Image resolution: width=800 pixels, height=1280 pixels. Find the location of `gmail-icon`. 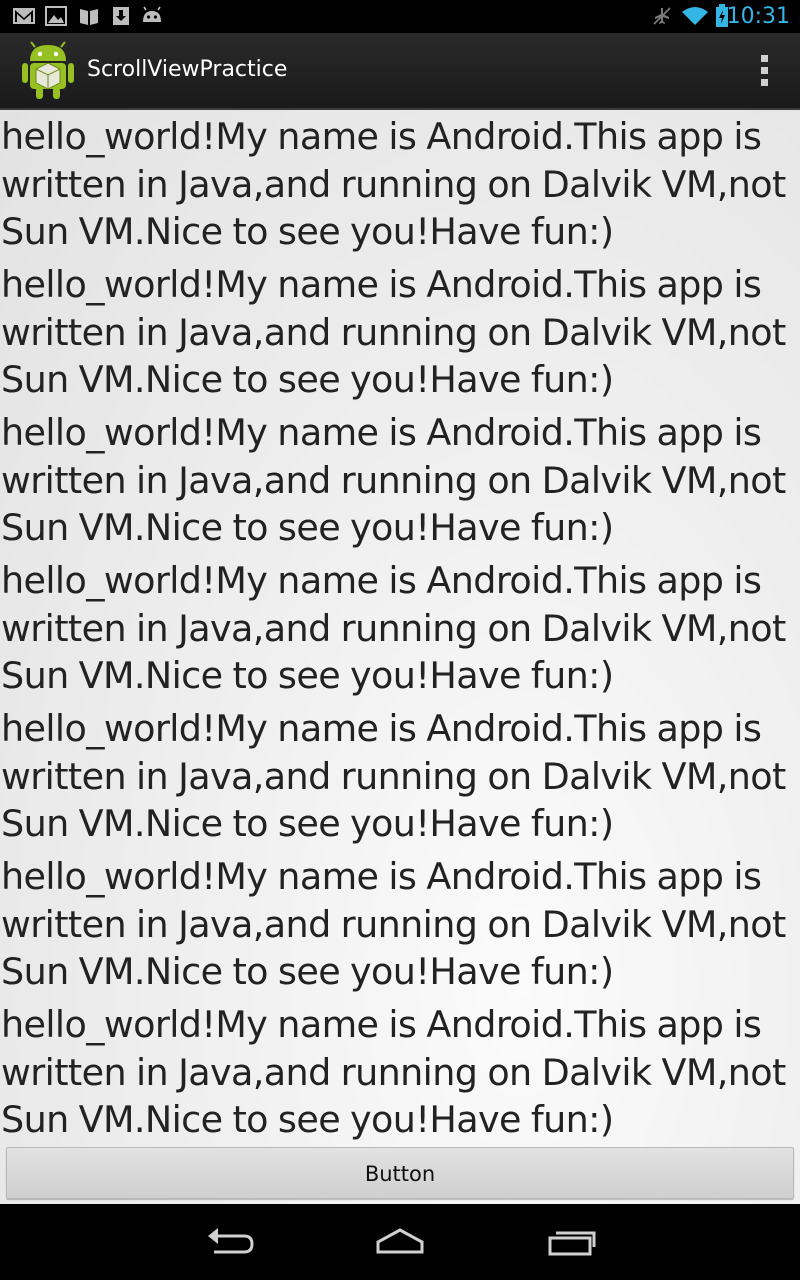

gmail-icon is located at coordinates (24, 16).